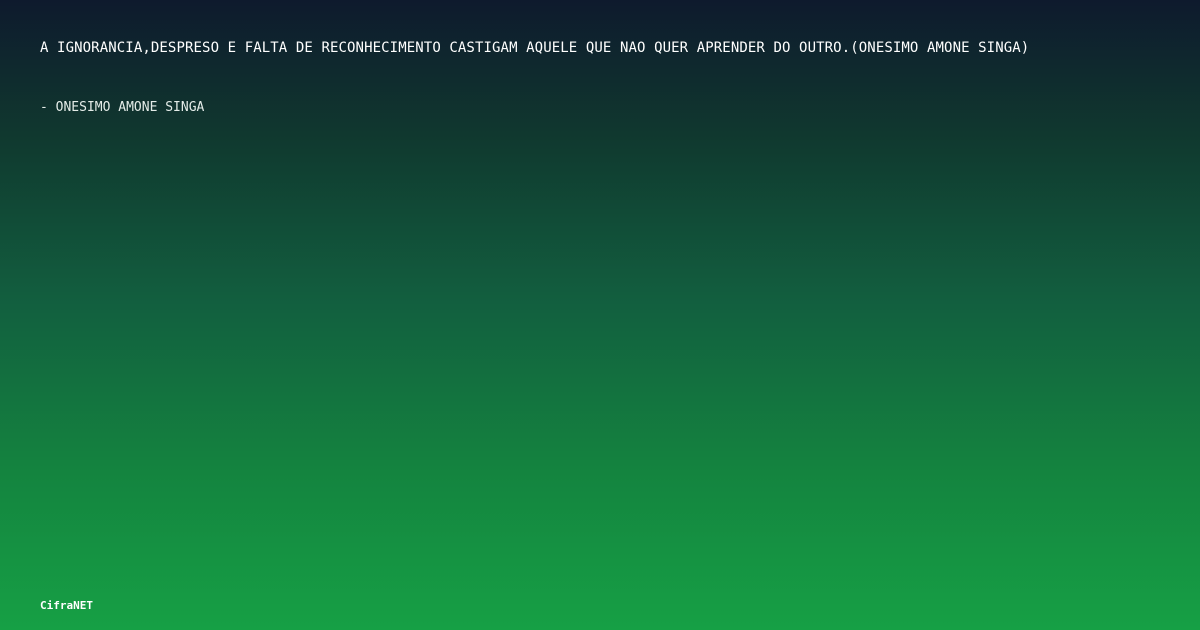 This screenshot has height=630, width=1200. What do you see at coordinates (66, 605) in the screenshot?
I see `brand-logo: CifraNET` at bounding box center [66, 605].